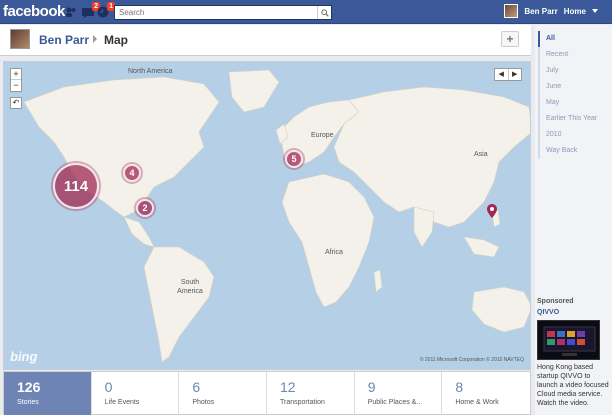 The width and height of the screenshot is (612, 415). Describe the element at coordinates (481, 154) in the screenshot. I see `map-label-asia: Asia` at that location.